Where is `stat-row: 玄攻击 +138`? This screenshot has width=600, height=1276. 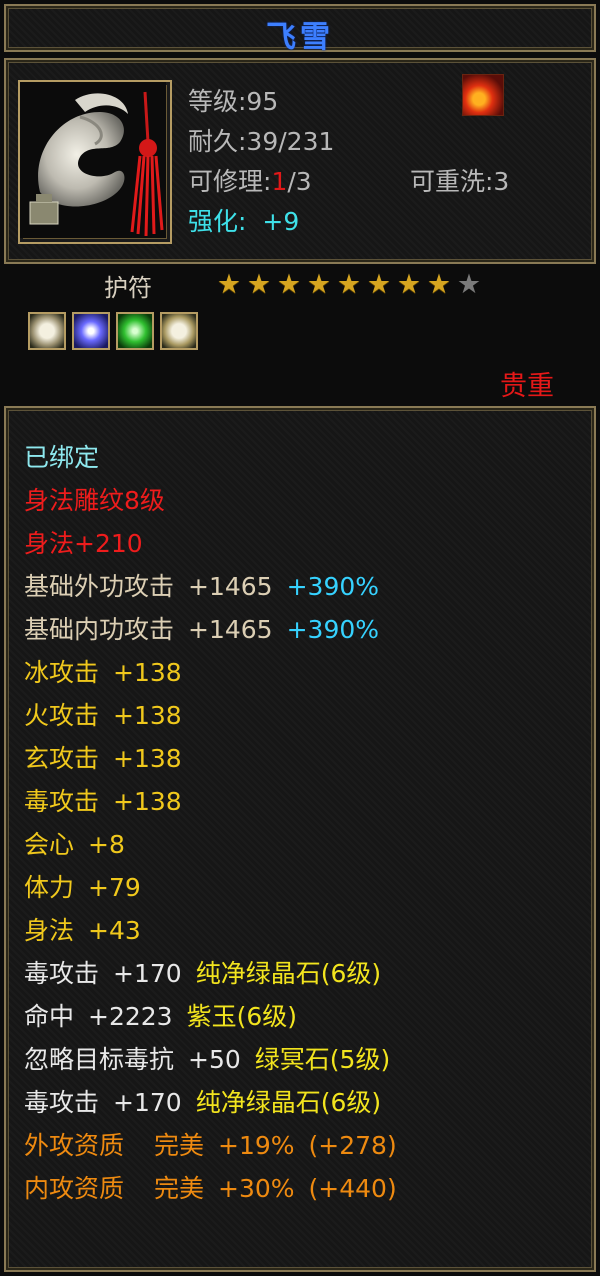
stat-row: 玄攻击 +138 is located at coordinates (103, 757).